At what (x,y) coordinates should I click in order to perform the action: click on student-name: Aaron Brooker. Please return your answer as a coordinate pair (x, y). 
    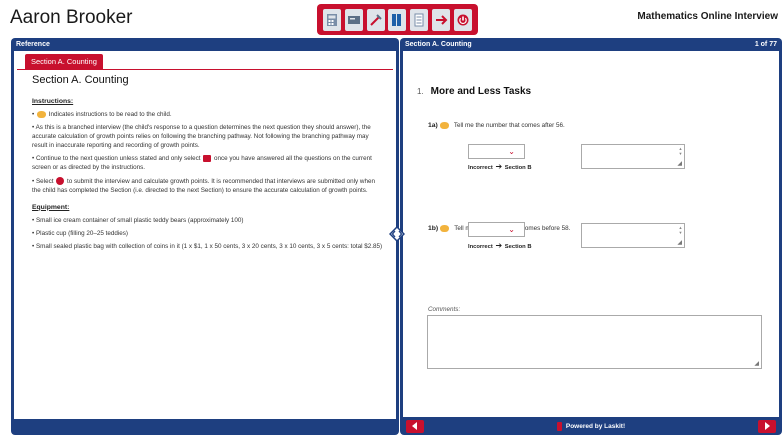
    Looking at the image, I should click on (71, 17).